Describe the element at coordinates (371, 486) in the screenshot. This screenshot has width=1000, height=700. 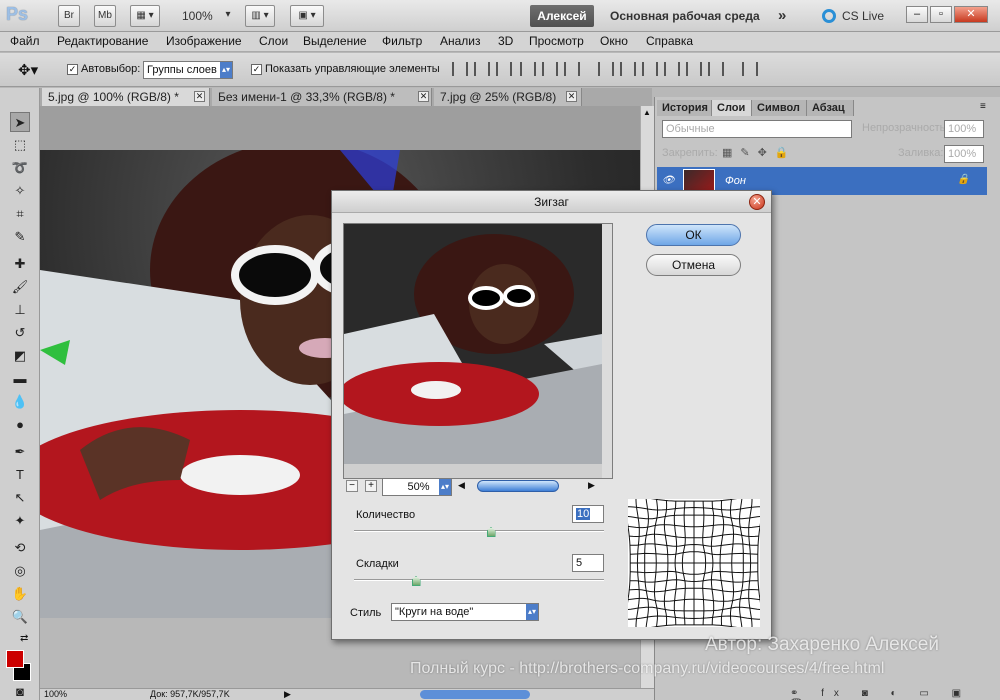
I see `preview-zoom-in-button: +` at that location.